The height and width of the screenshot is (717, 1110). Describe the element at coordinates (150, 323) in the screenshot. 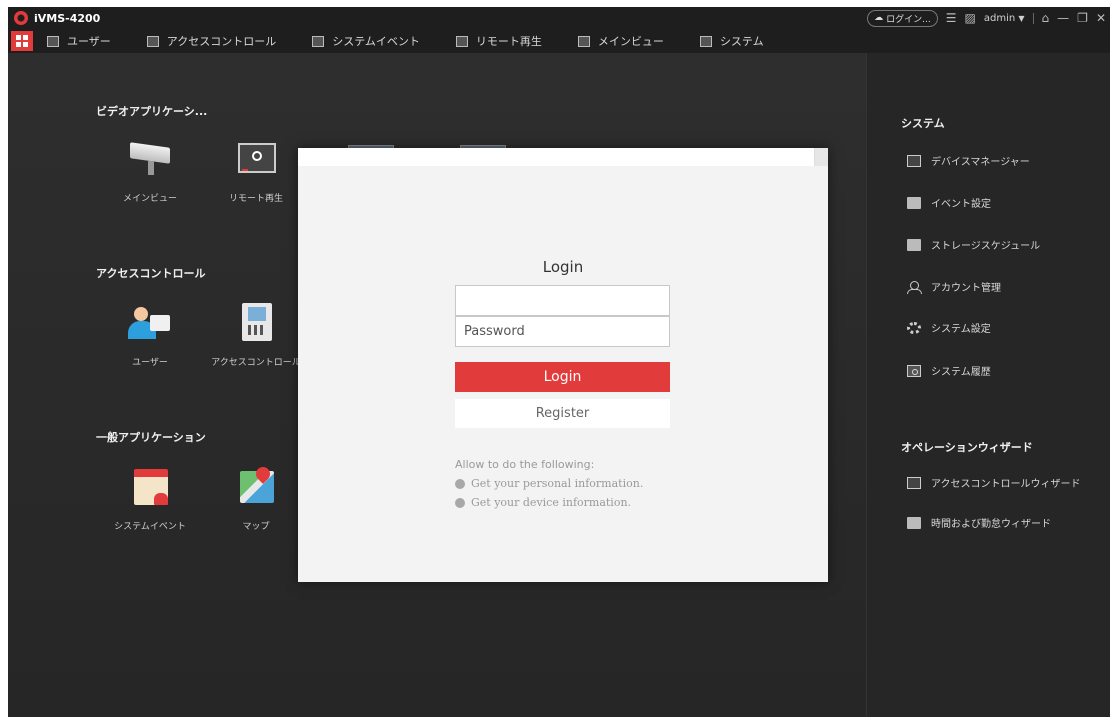

I see `user-icon` at that location.